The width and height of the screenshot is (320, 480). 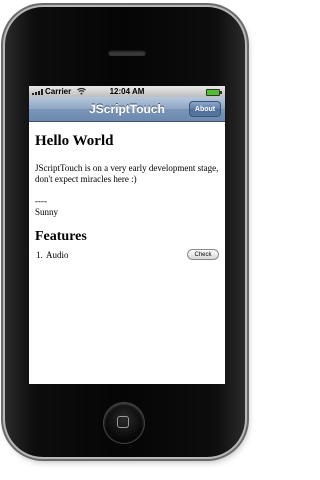 I want to click on check-audio-button: Check, so click(x=203, y=254).